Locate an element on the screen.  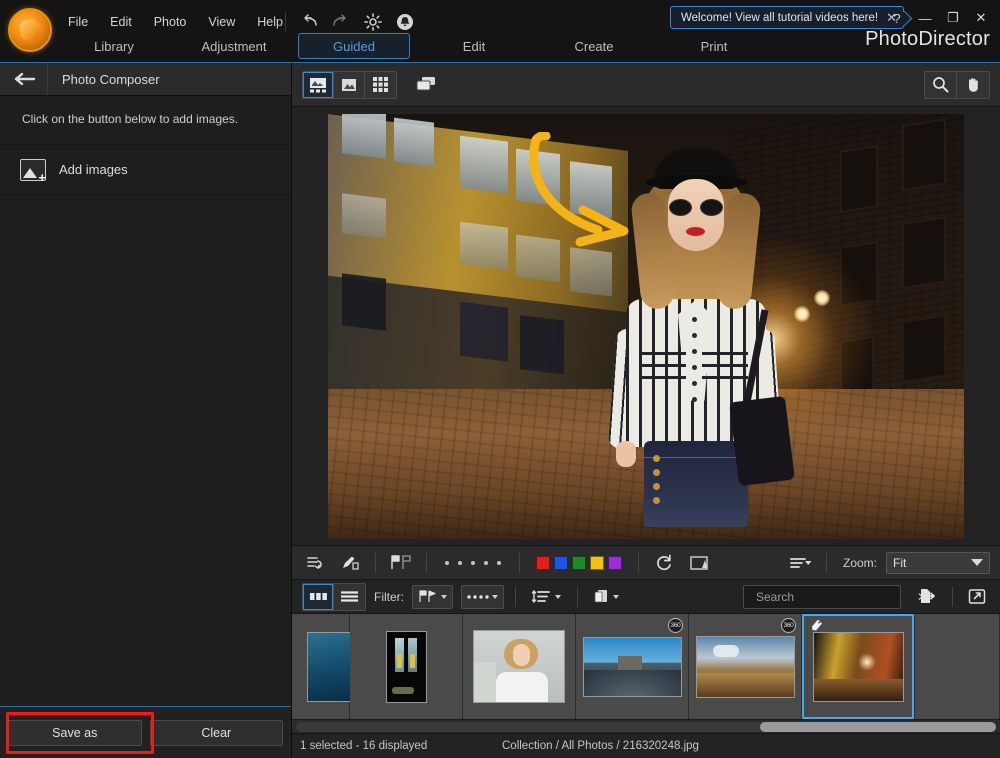
rotate-list-icon is located at coordinates (315, 563).